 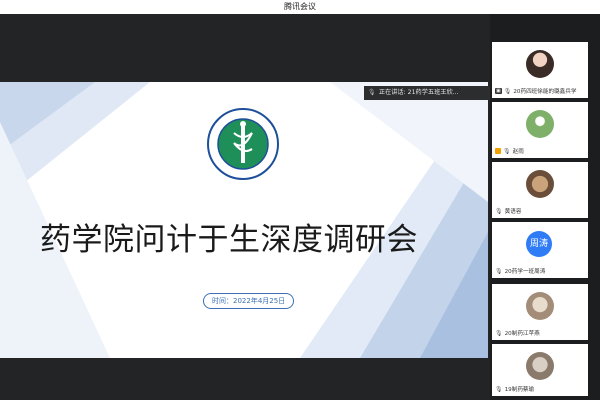 I want to click on participant-name-row: ▣ 🎙 20药四班徐能的璐鑫兵学, so click(x=535, y=91).